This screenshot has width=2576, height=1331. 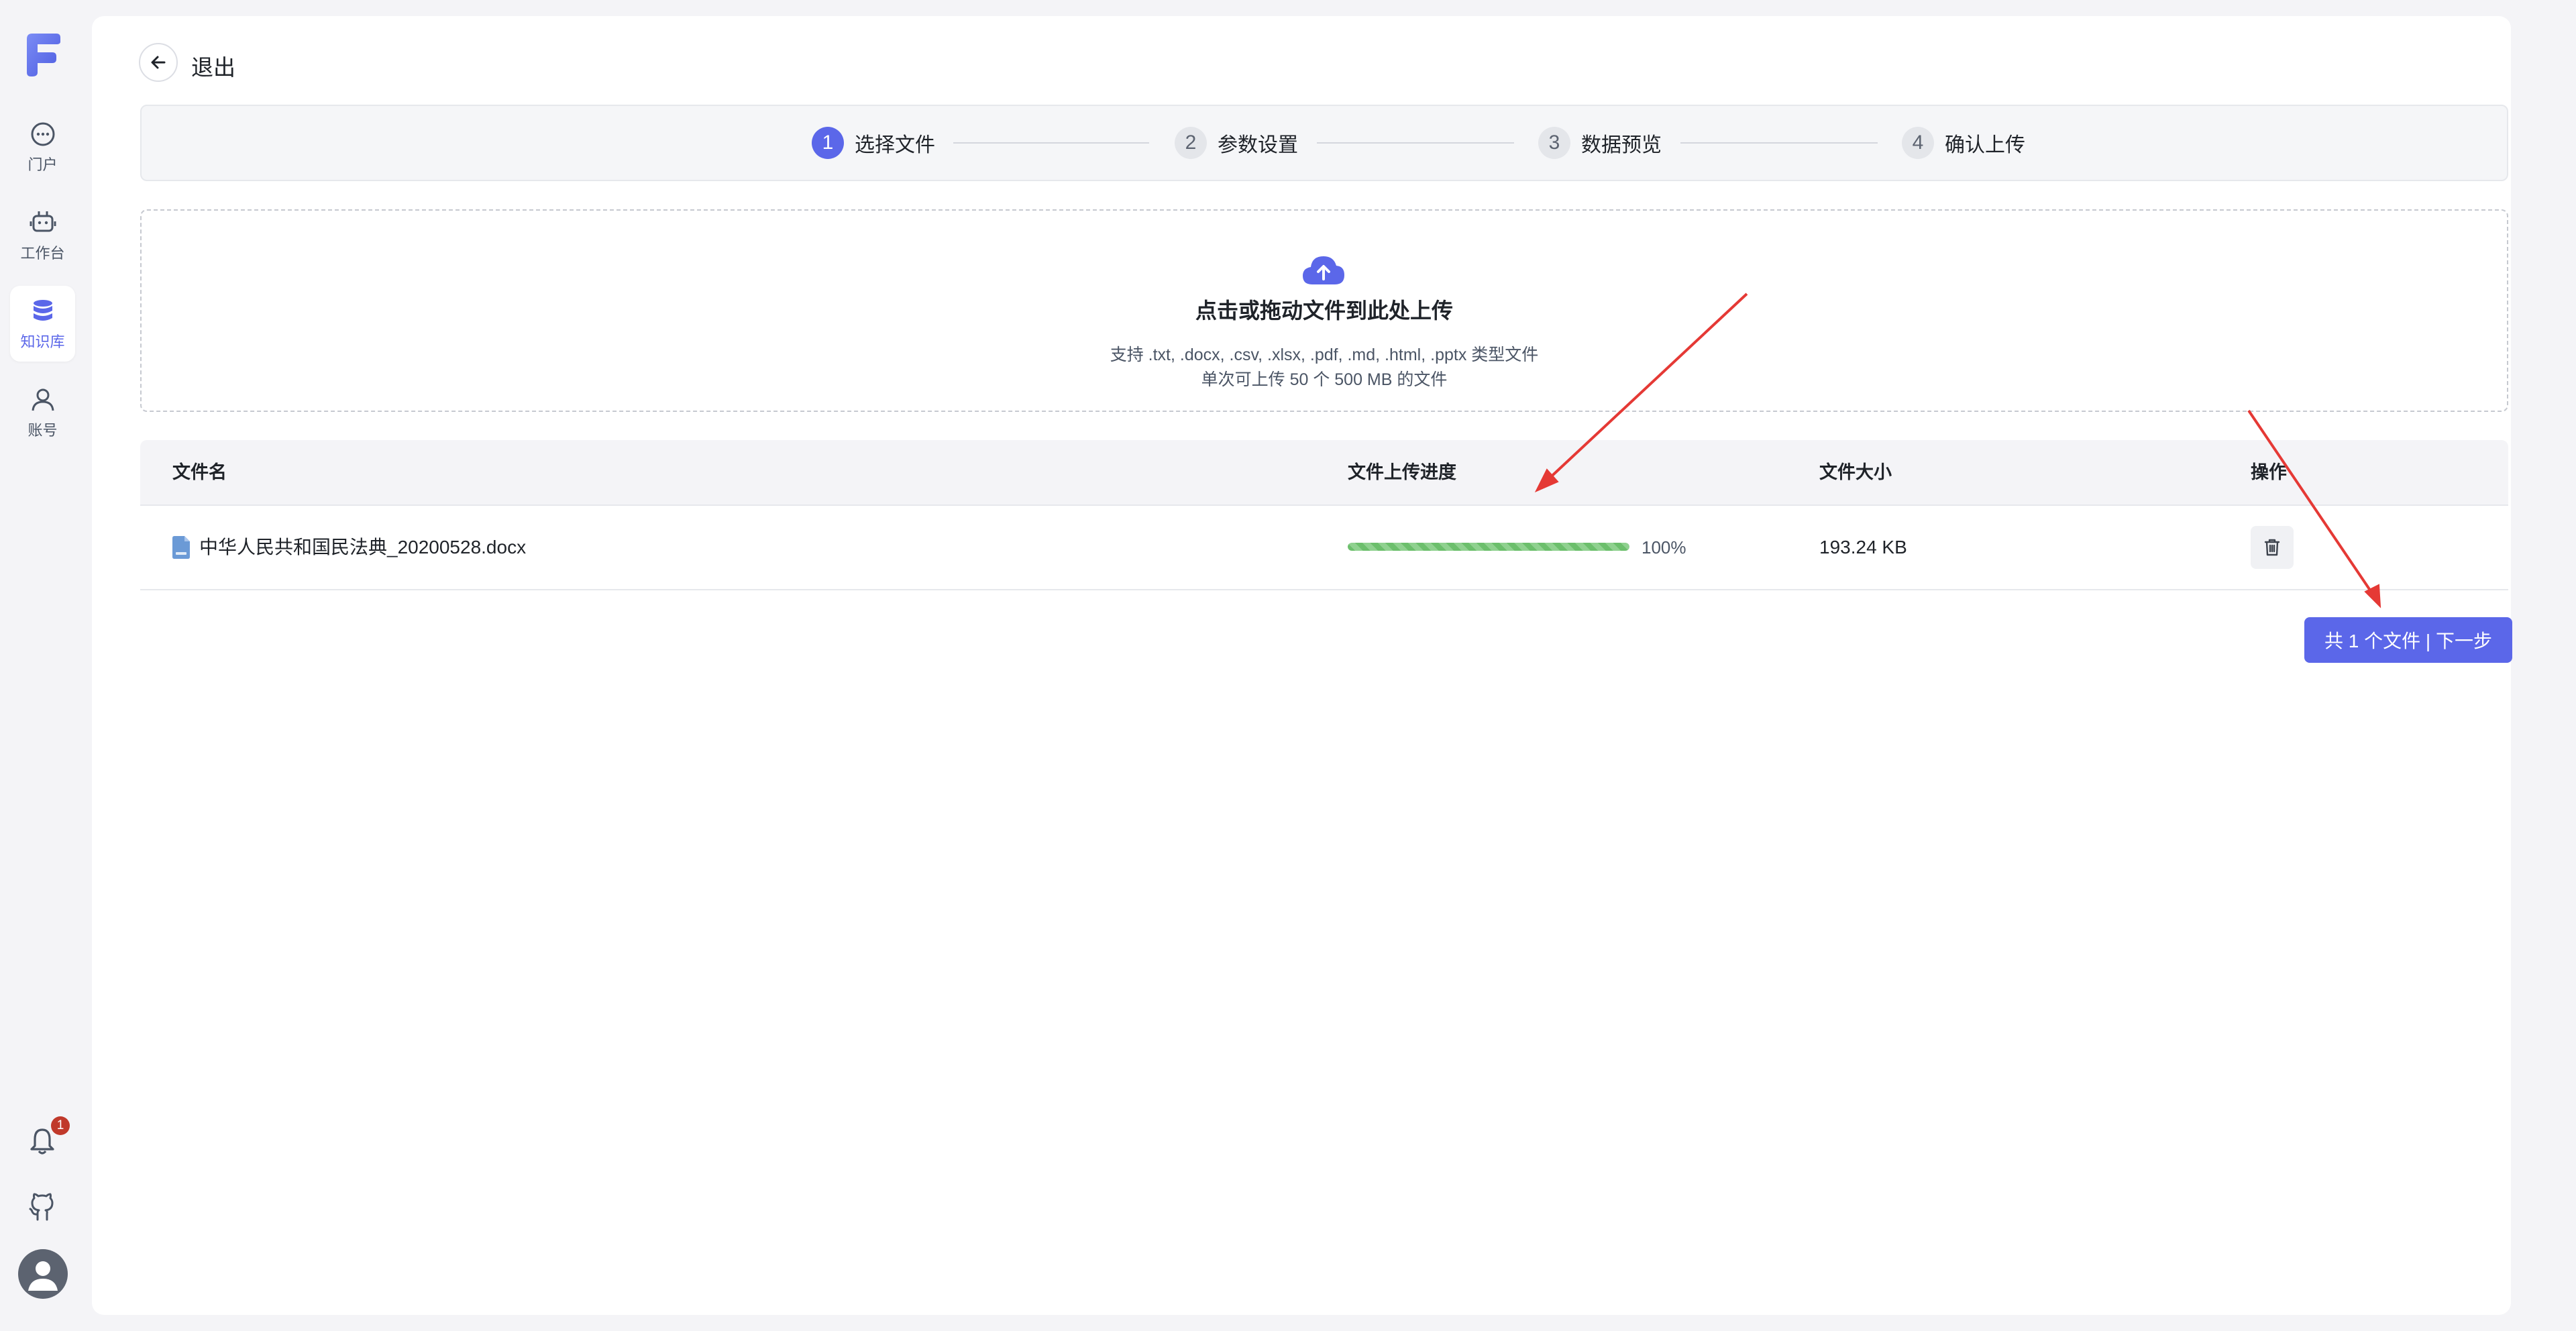 I want to click on file-size: 193.24 KB, so click(x=1863, y=547).